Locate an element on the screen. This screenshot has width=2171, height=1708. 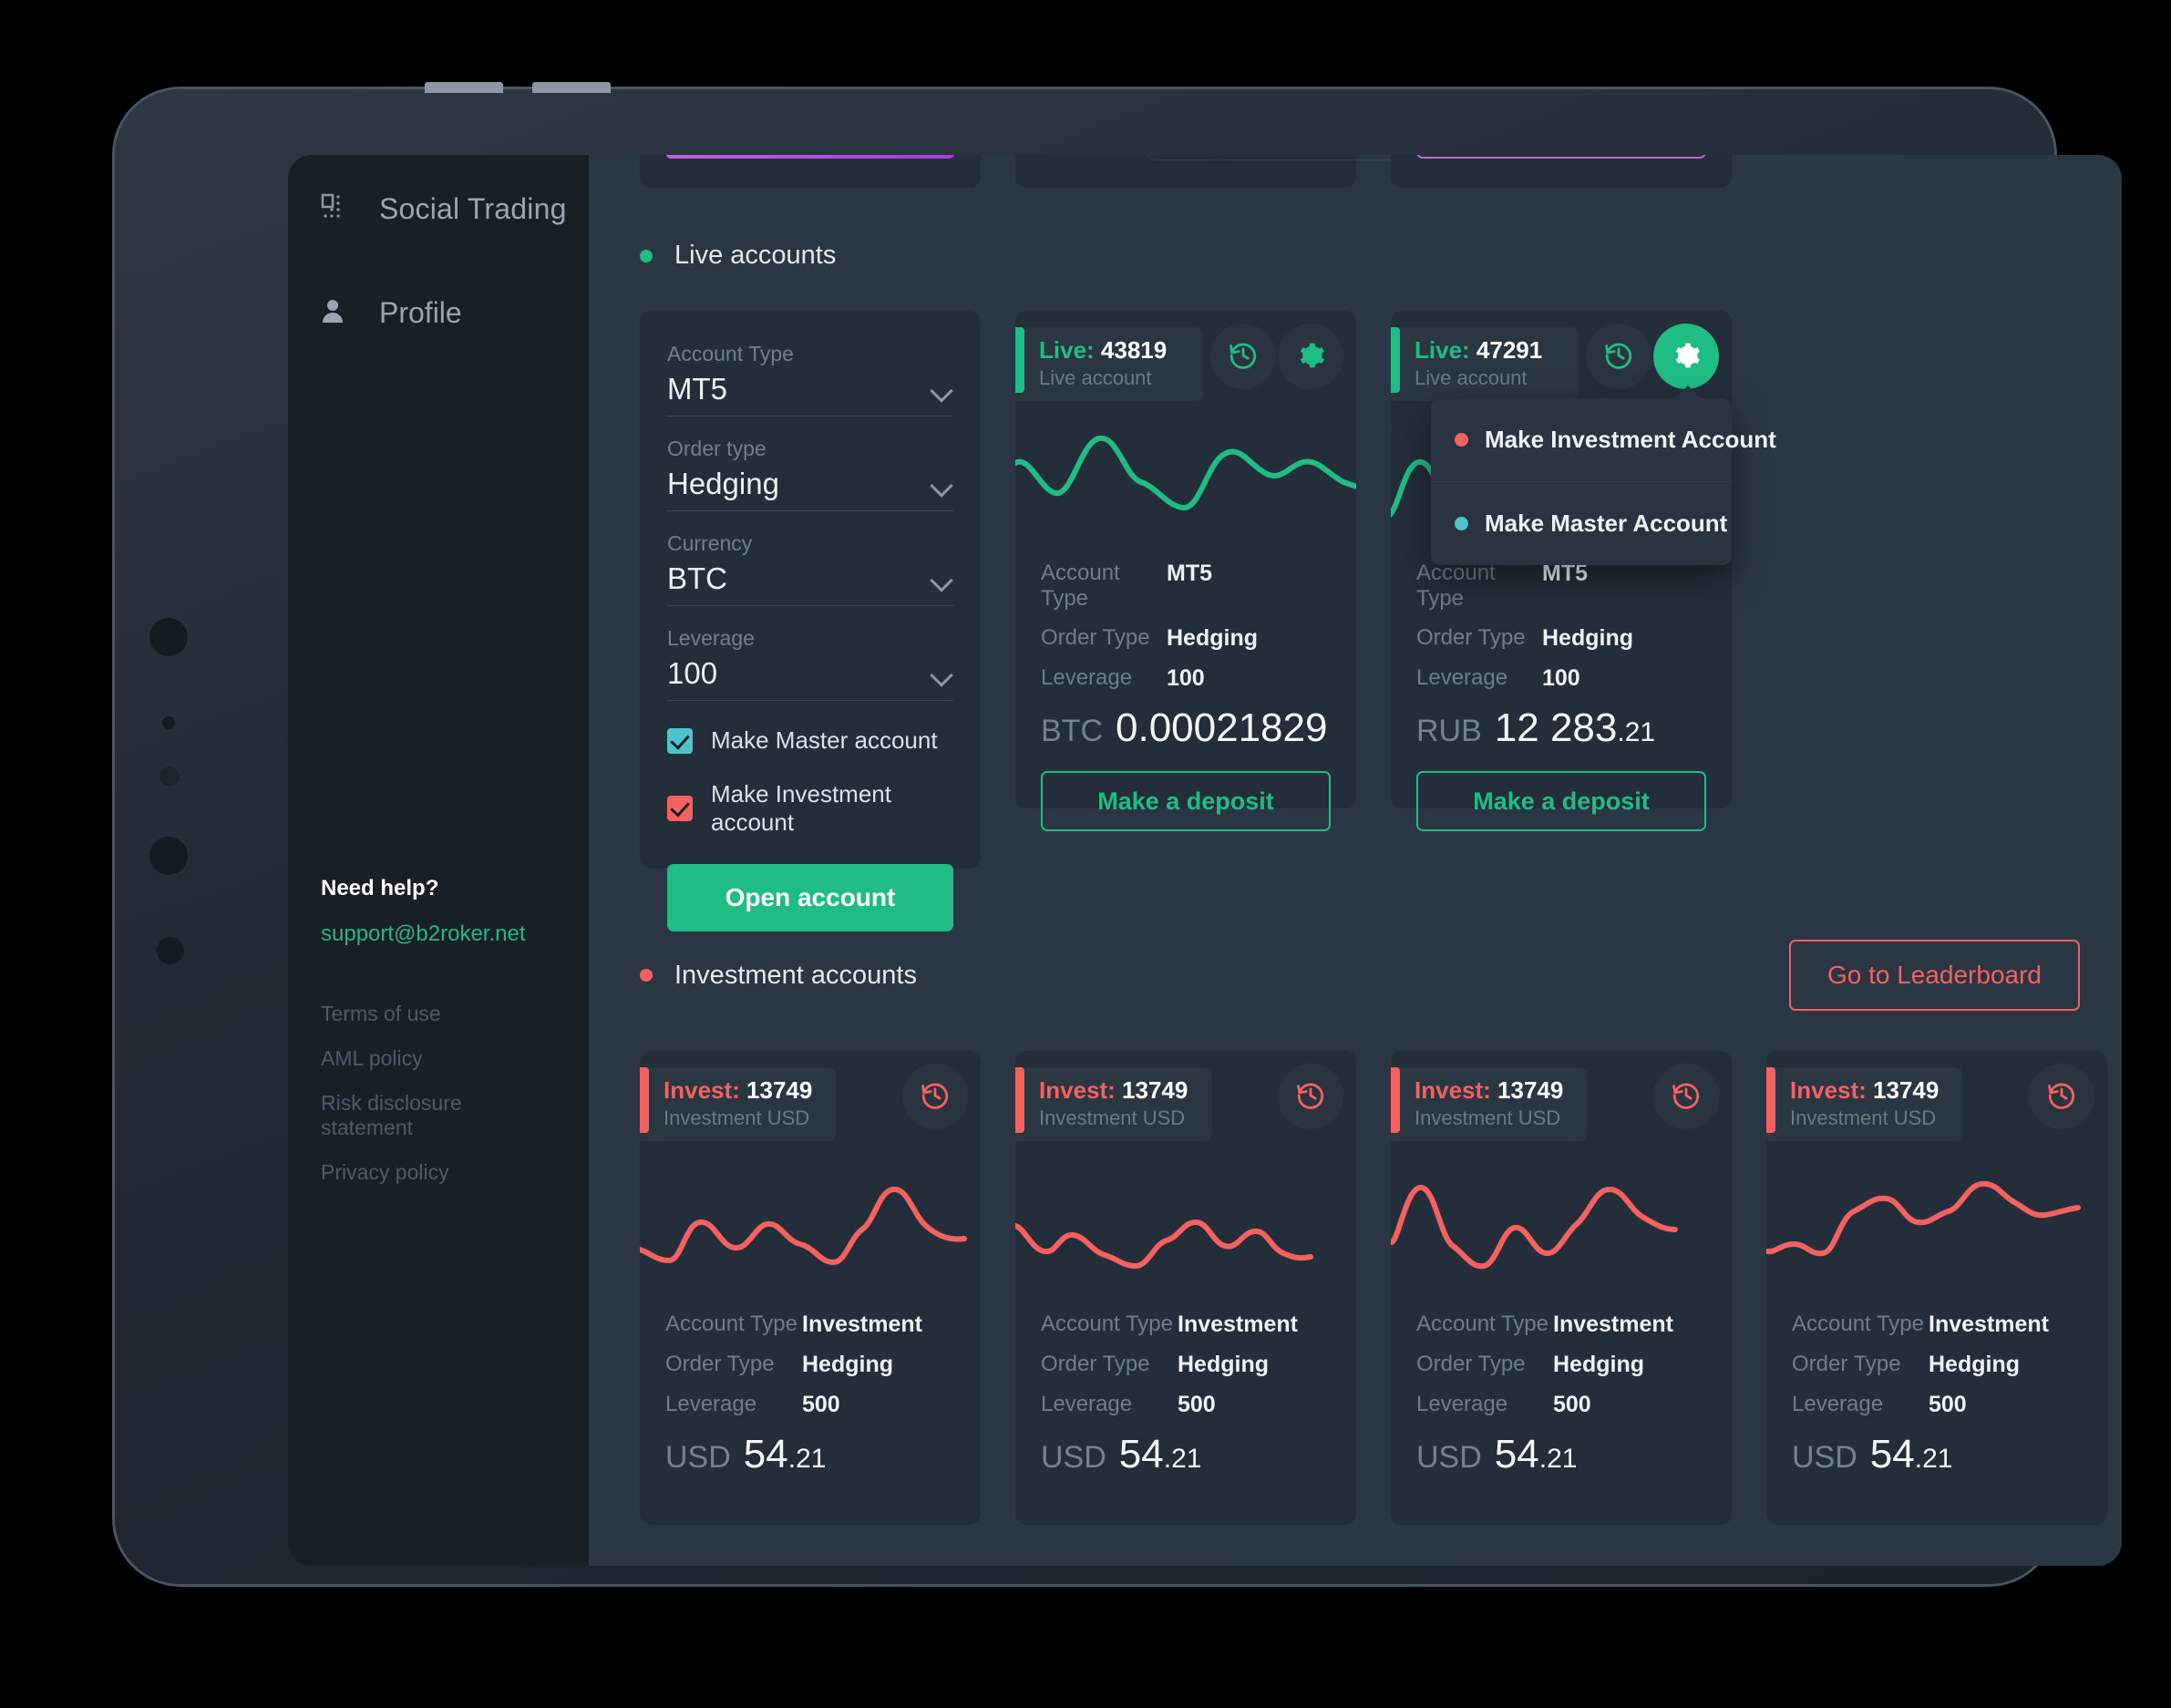
legal-link-aml: AML policy is located at coordinates (439, 1058).